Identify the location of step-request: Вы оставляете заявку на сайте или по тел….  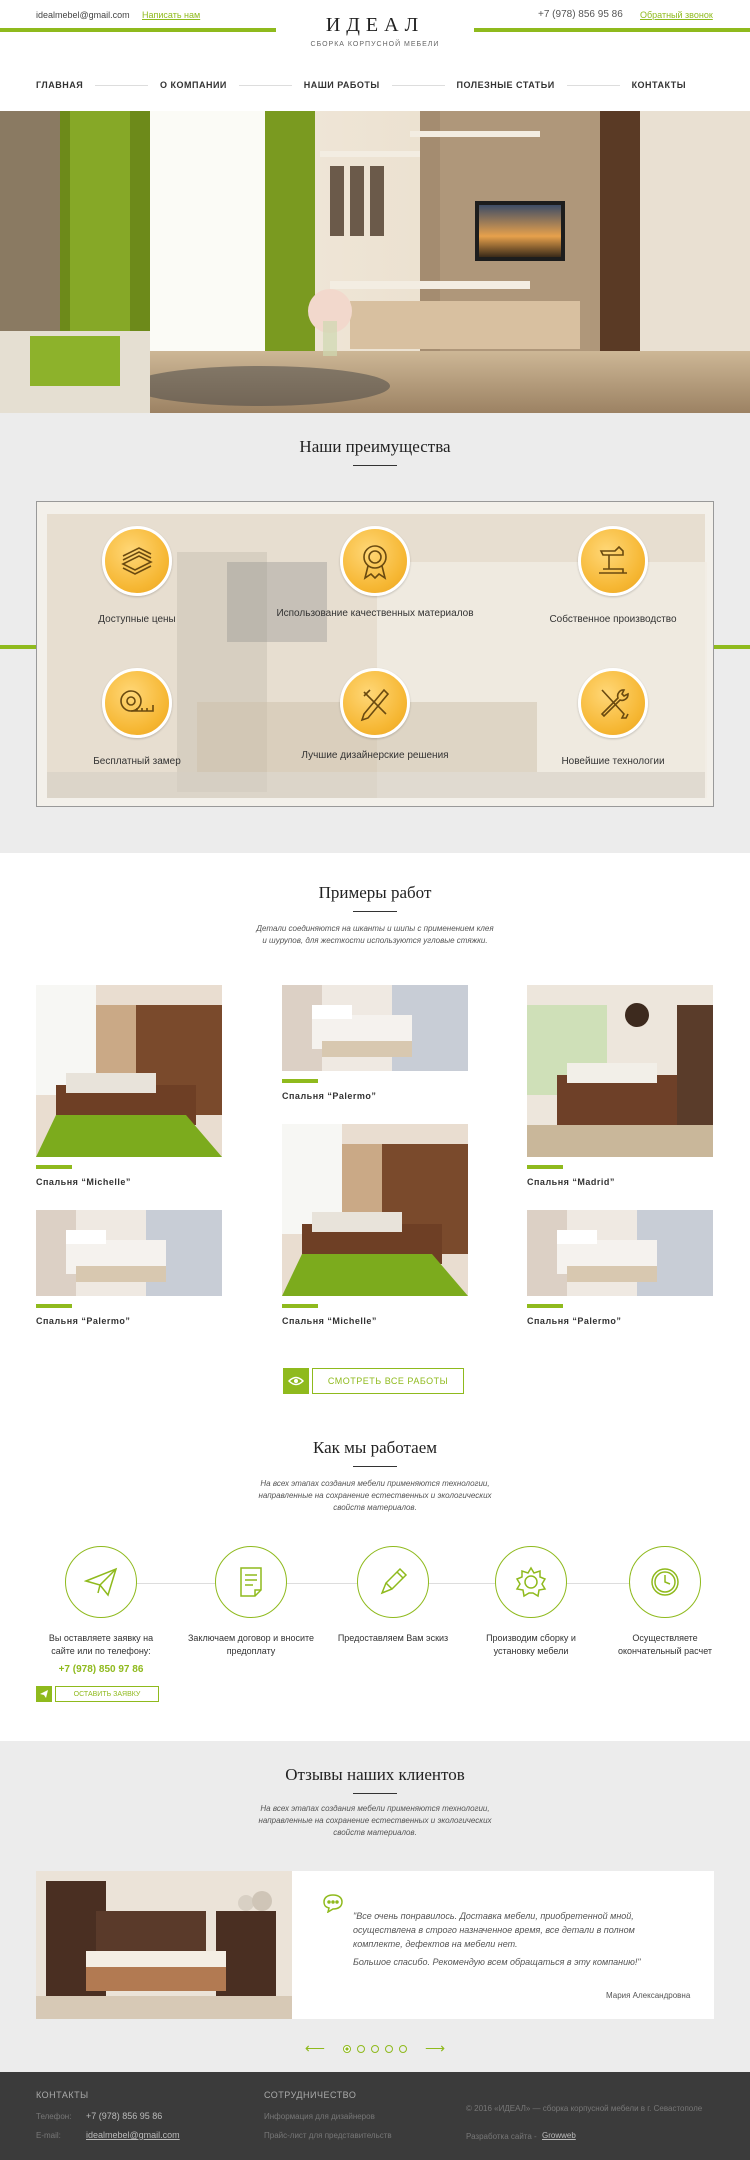
(101, 1610).